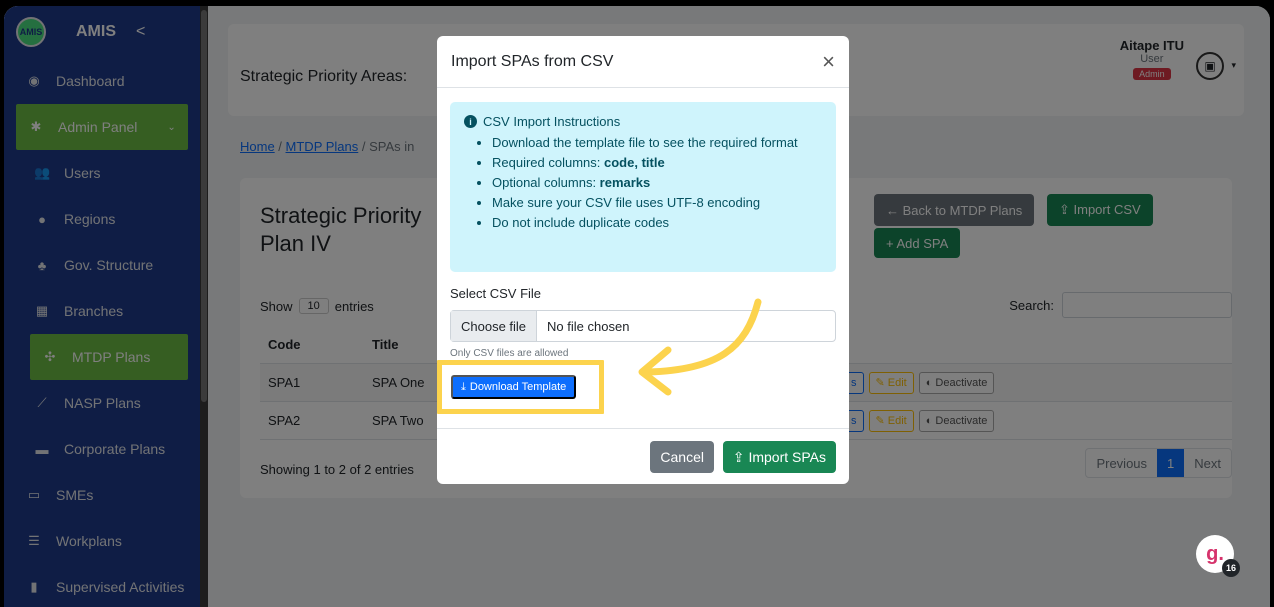 Image resolution: width=1274 pixels, height=607 pixels. What do you see at coordinates (496, 293) in the screenshot?
I see `file-label: Select CSV File` at bounding box center [496, 293].